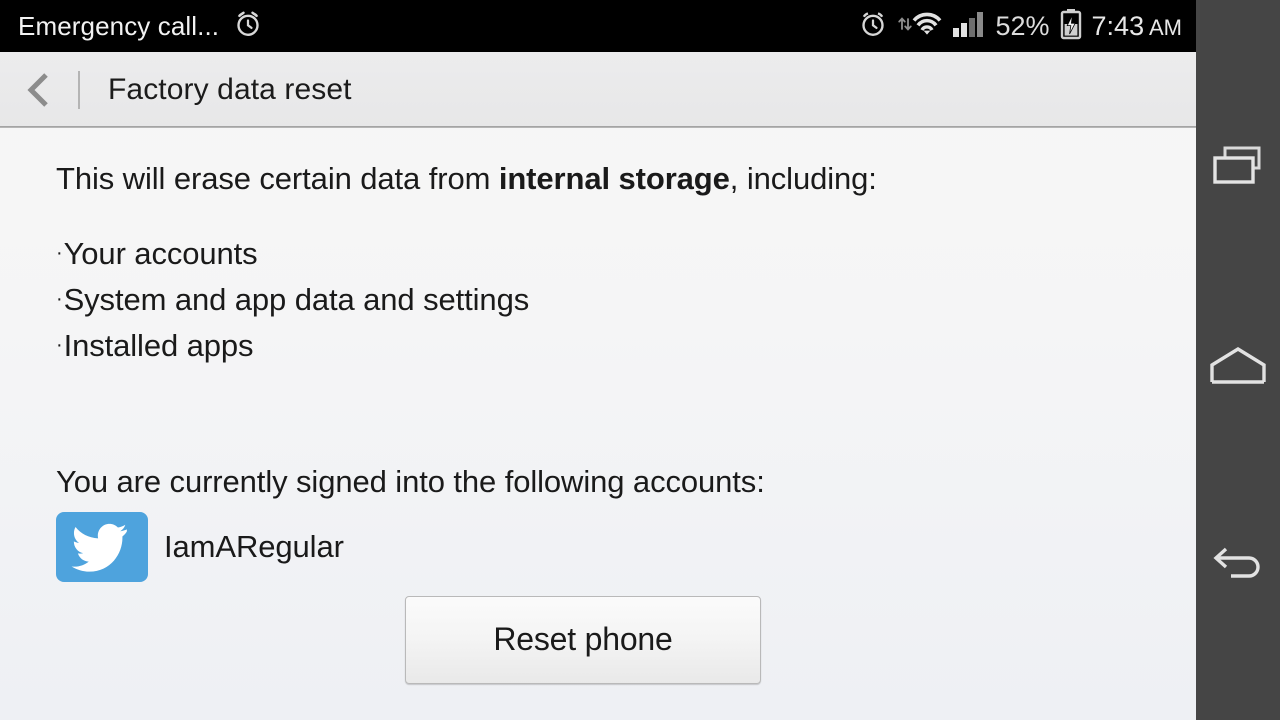 The image size is (1280, 720). I want to click on clock-ampm-text: AM, so click(1165, 27).